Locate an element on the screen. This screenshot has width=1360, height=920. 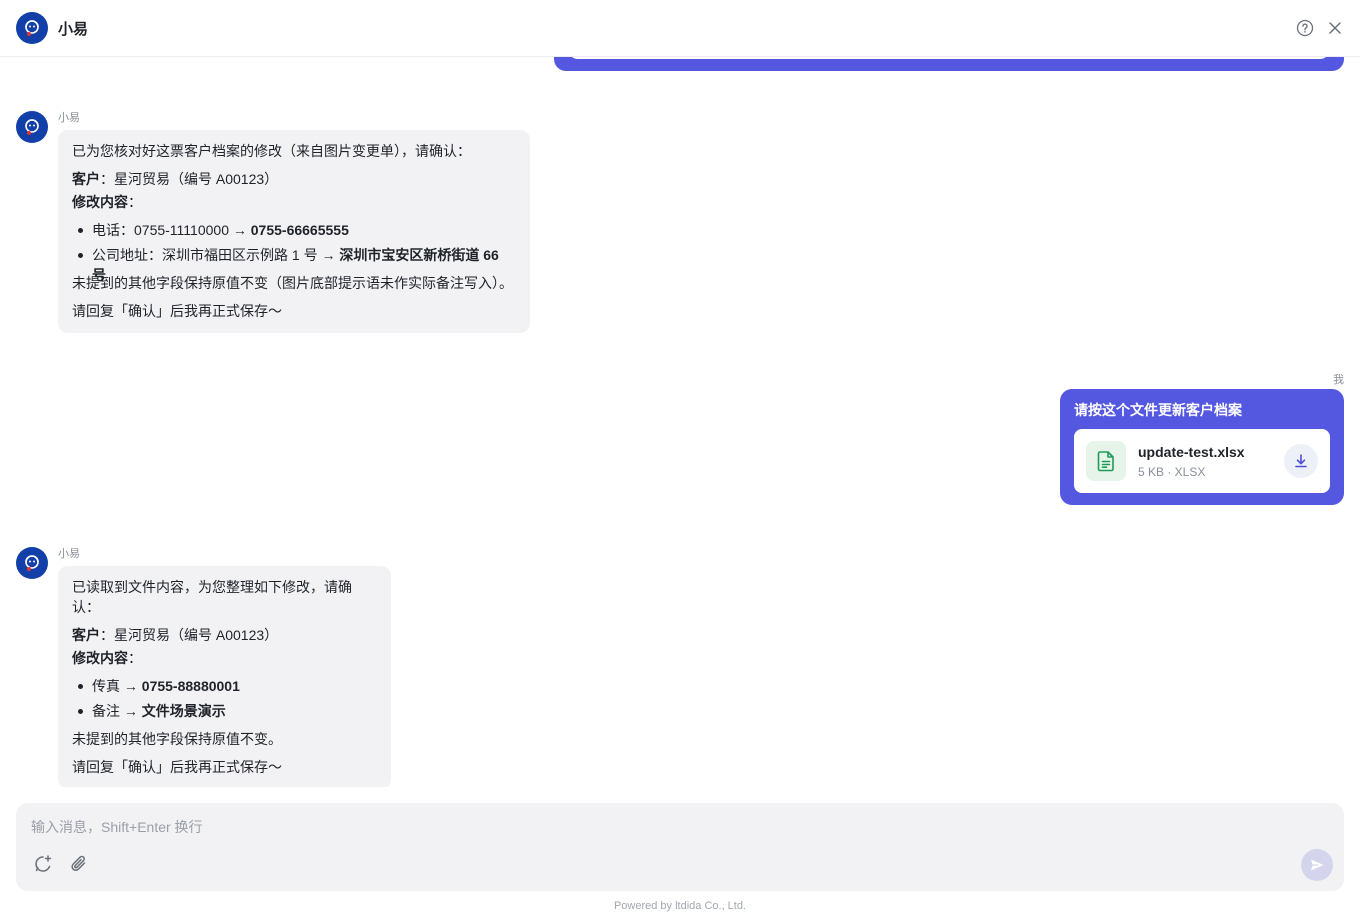
change-value: 0755-88880001 is located at coordinates (190, 686).